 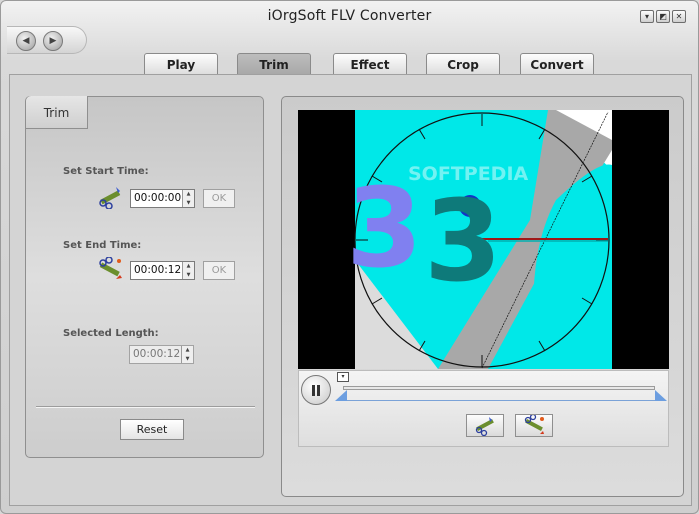 What do you see at coordinates (53, 41) in the screenshot?
I see `forward-icon: ▶` at bounding box center [53, 41].